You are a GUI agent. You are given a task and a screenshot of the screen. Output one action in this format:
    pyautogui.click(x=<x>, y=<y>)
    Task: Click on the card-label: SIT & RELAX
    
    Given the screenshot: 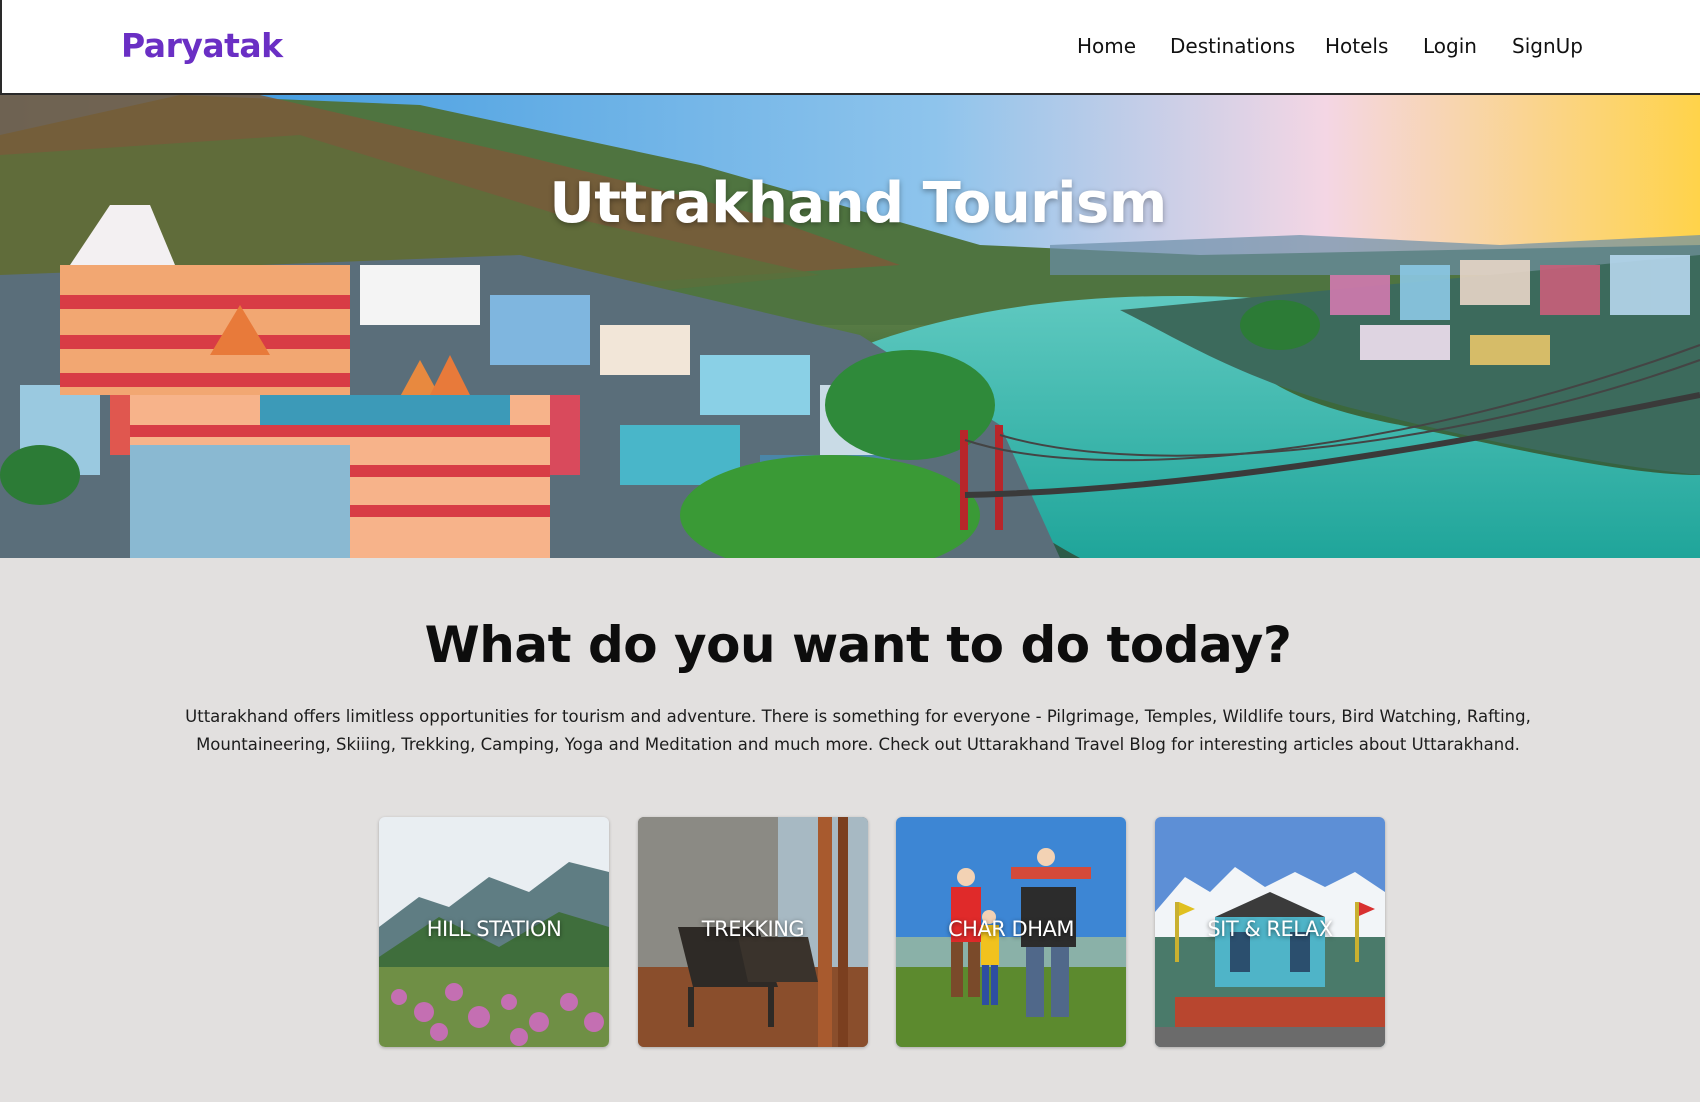 What is the action you would take?
    pyautogui.click(x=1270, y=929)
    